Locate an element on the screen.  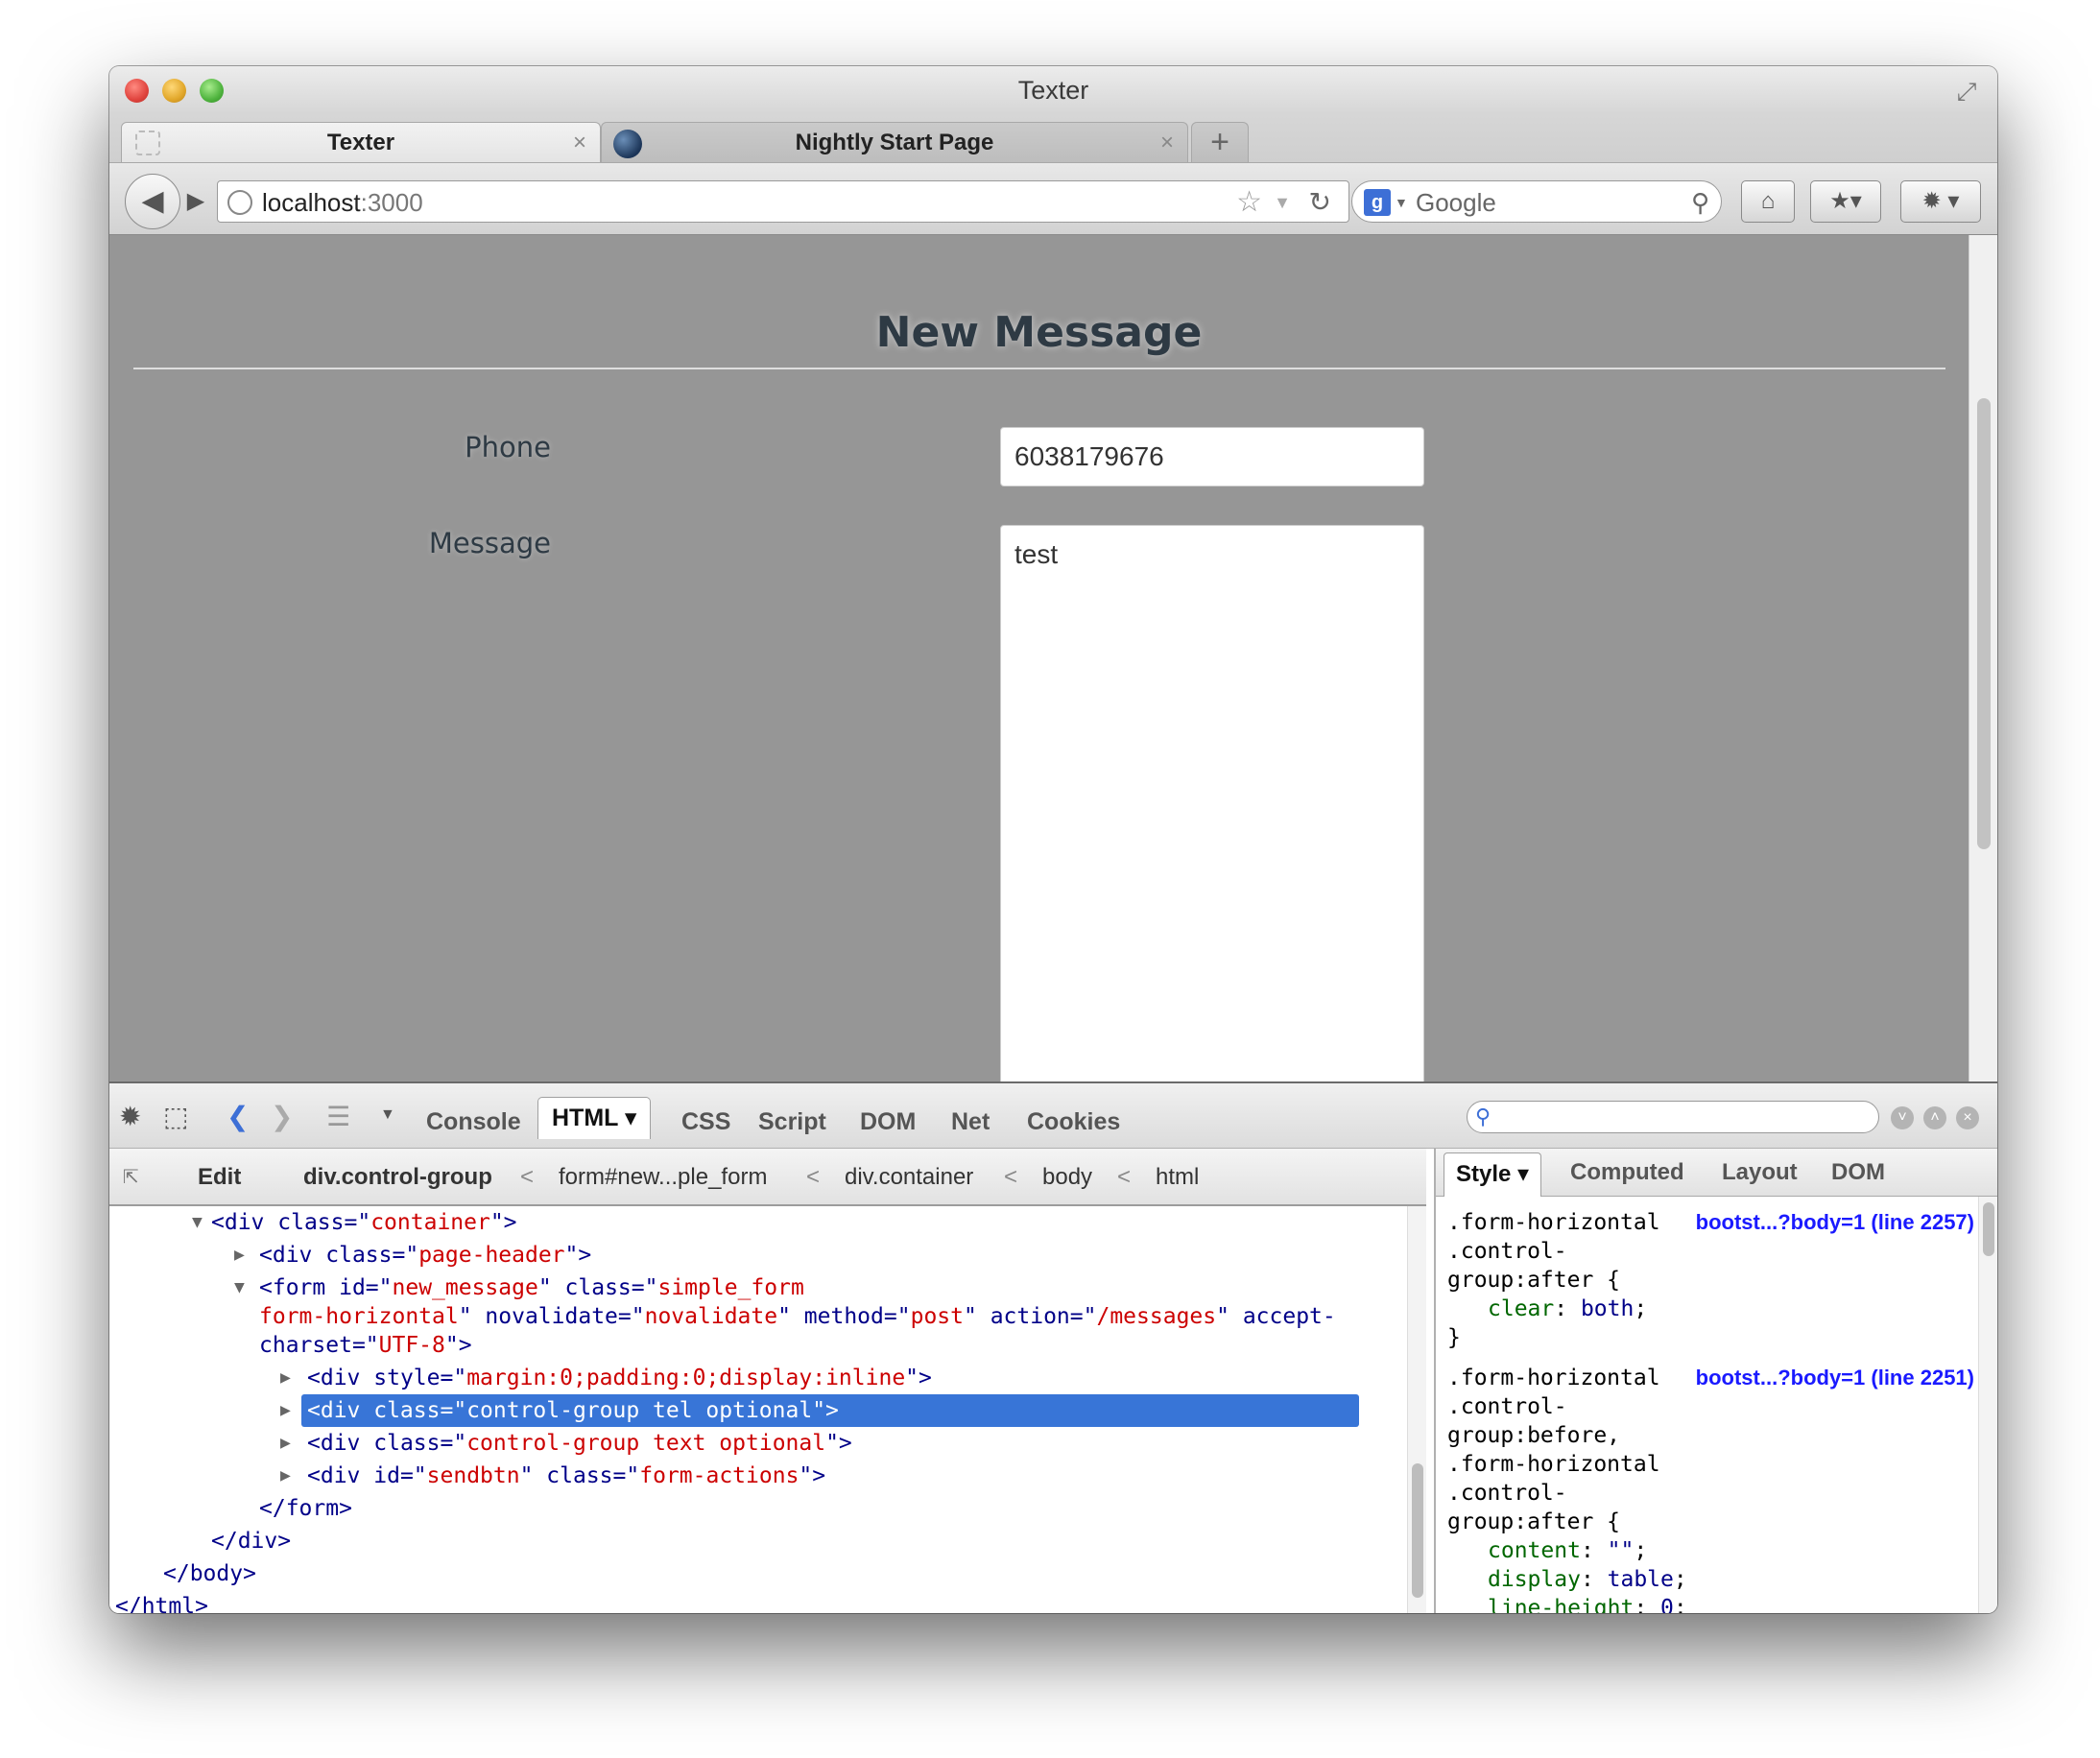
history-dropdown-icon: ▼ is located at coordinates (1282, 203).